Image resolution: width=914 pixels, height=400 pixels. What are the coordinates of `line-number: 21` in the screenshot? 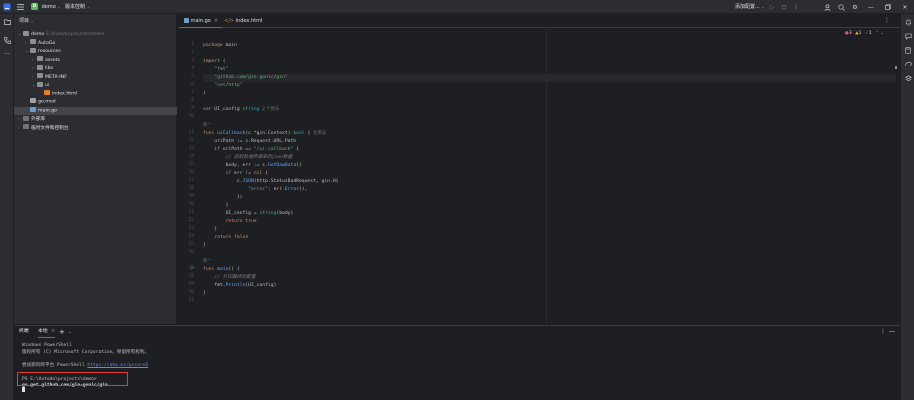 It's located at (191, 212).